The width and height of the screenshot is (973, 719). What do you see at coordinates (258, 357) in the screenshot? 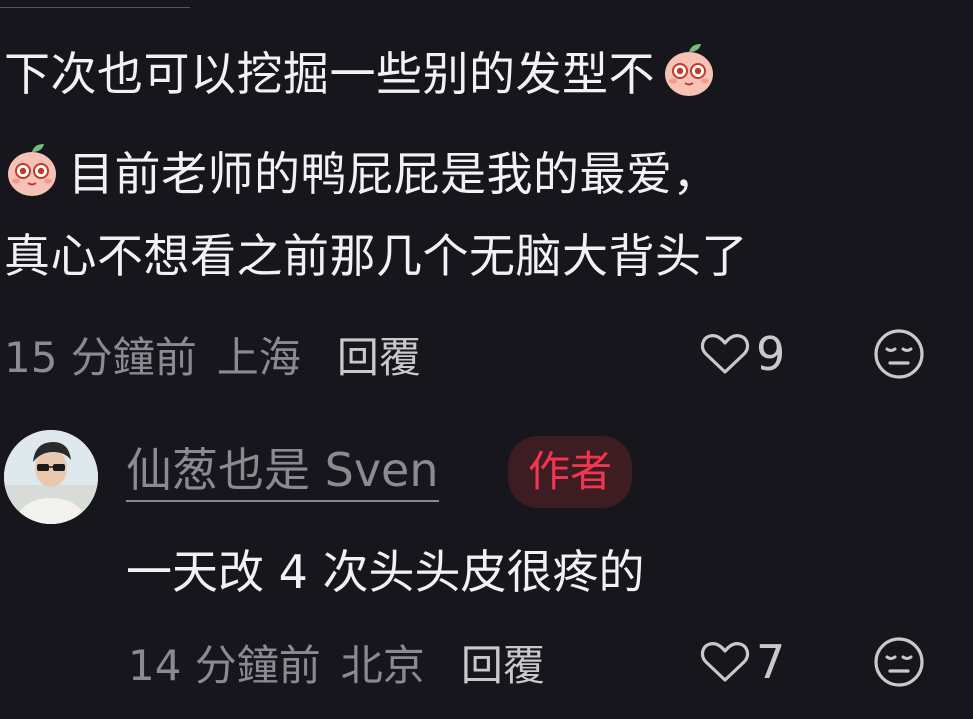
I see `comment-location: 上海` at bounding box center [258, 357].